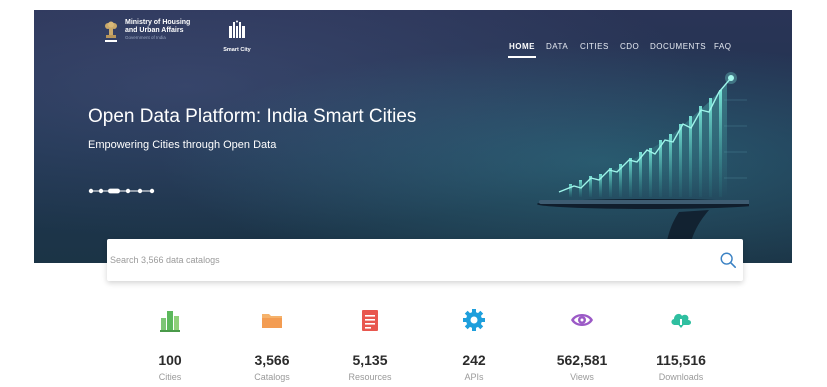 The width and height of the screenshot is (827, 387). I want to click on nav-documents: DOCUMENTS, so click(678, 46).